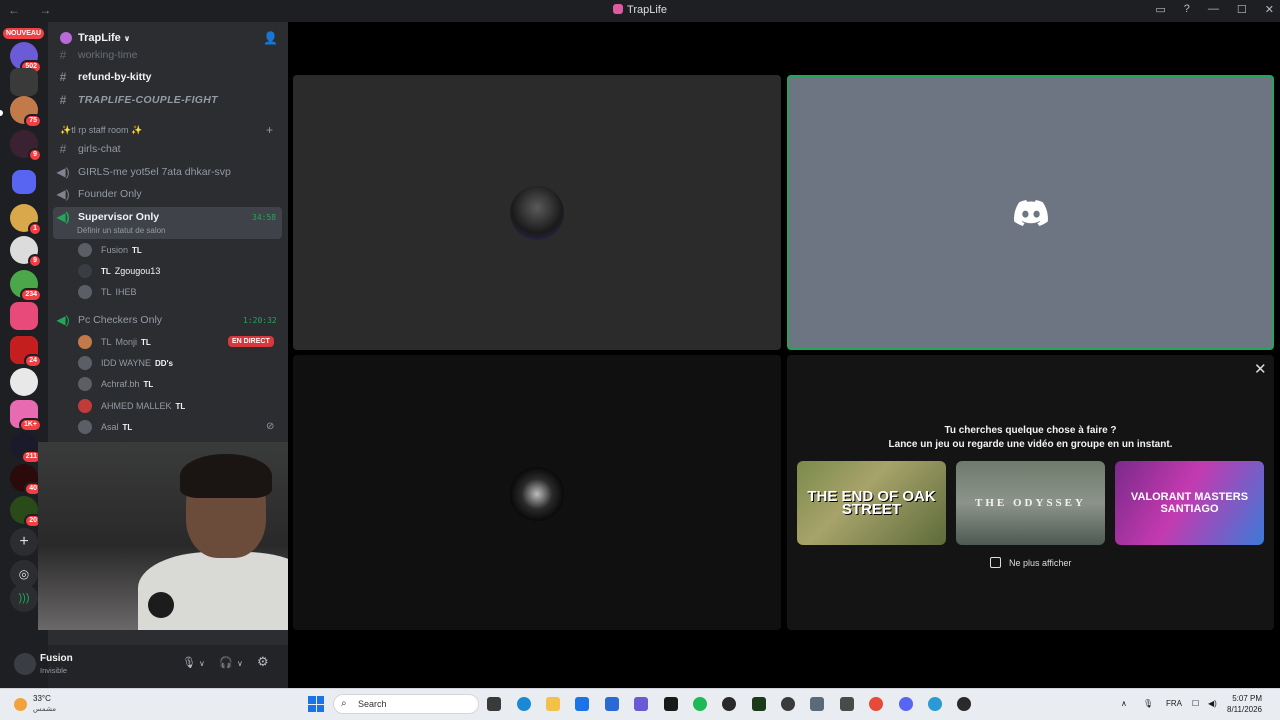 The width and height of the screenshot is (1280, 720). I want to click on store-icon, so click(612, 704).